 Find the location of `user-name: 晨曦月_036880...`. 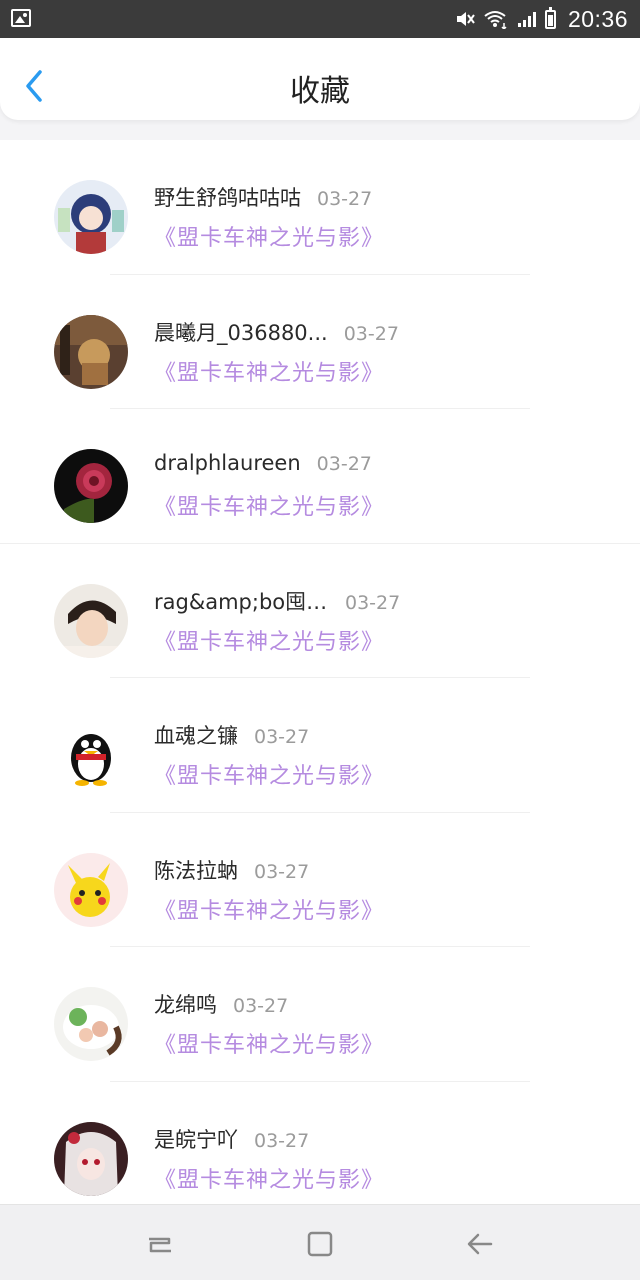

user-name: 晨曦月_036880... is located at coordinates (241, 332).